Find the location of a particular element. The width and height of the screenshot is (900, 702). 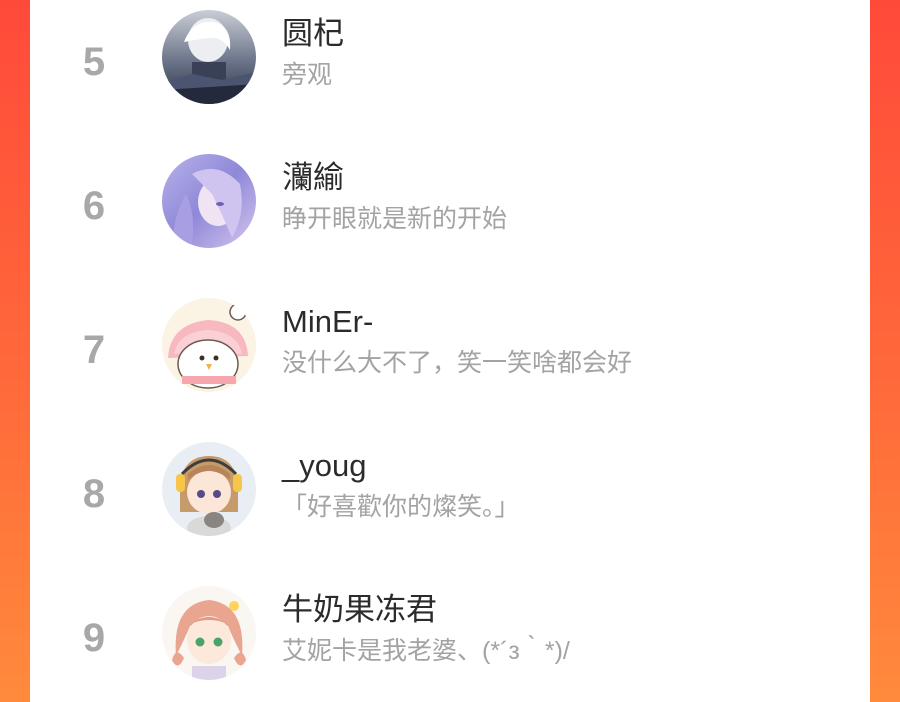

user-name: 灡緰 is located at coordinates (313, 178).